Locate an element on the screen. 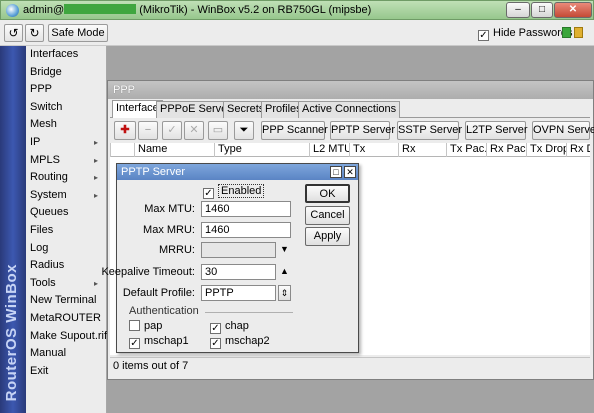 This screenshot has height=413, width=594. chap-check: ✓ is located at coordinates (215, 328).